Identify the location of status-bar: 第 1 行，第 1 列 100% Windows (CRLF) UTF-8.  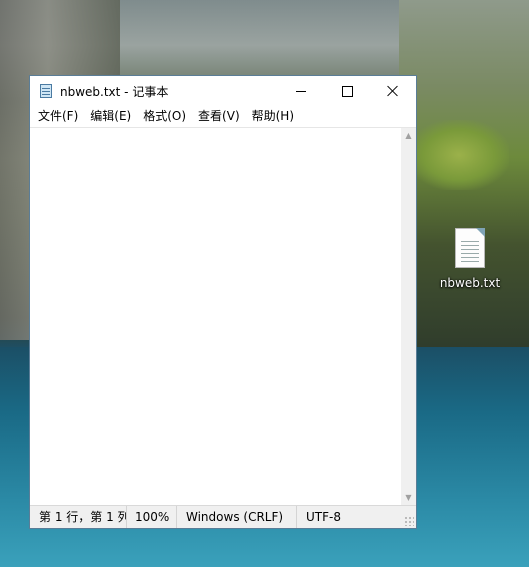
(223, 516).